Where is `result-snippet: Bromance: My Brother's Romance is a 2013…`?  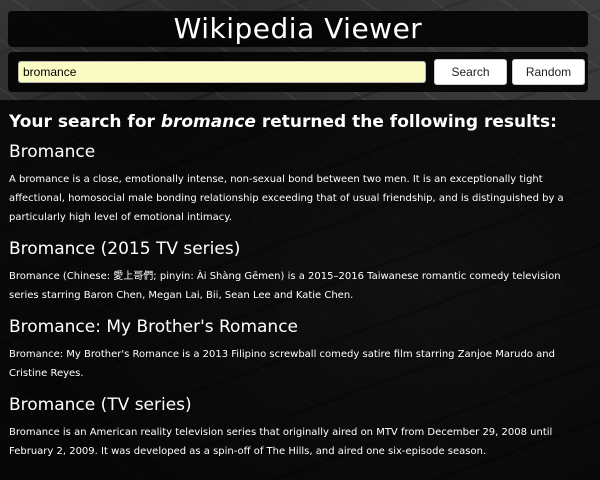 result-snippet: Bromance: My Brother's Romance is a 2013… is located at coordinates (282, 364).